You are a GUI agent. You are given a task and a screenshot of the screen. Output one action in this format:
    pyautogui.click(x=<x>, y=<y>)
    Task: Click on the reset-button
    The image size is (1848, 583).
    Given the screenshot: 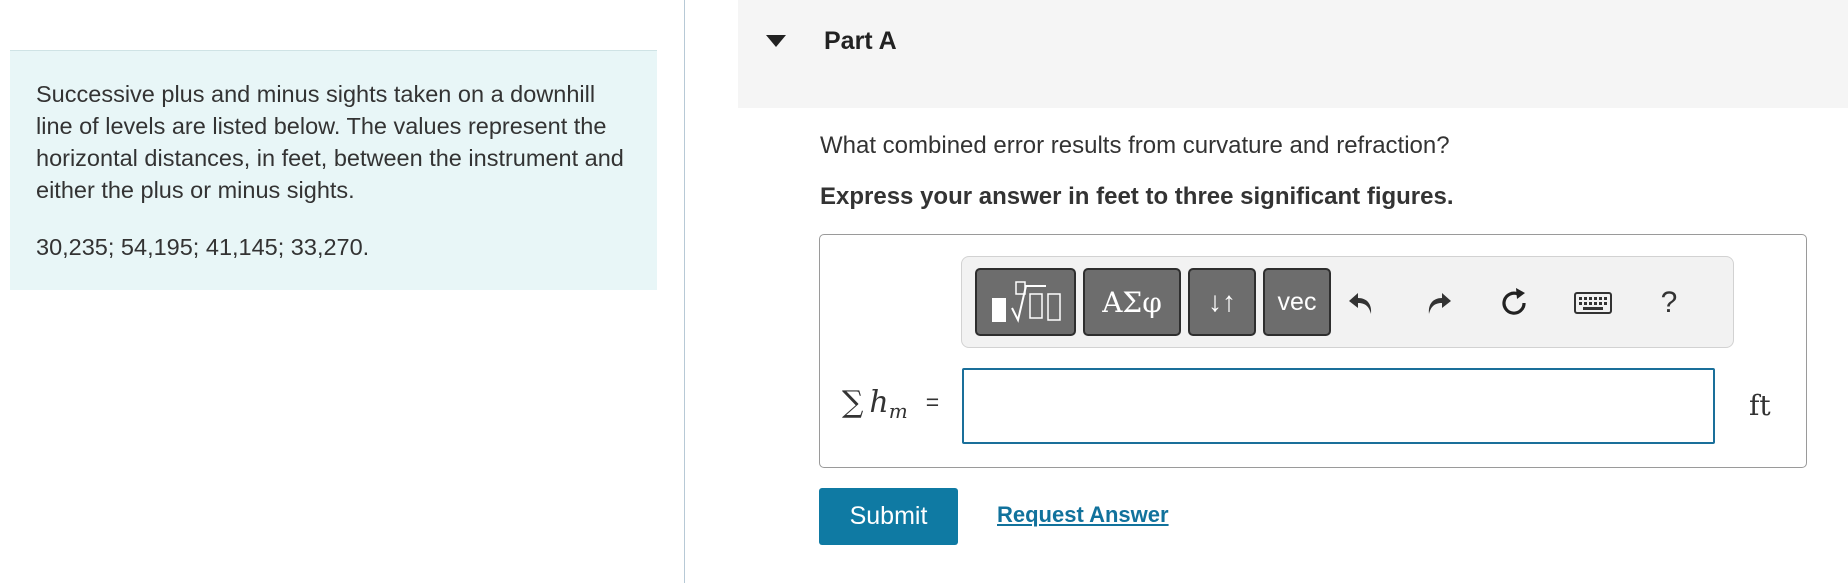 What is the action you would take?
    pyautogui.click(x=1514, y=303)
    